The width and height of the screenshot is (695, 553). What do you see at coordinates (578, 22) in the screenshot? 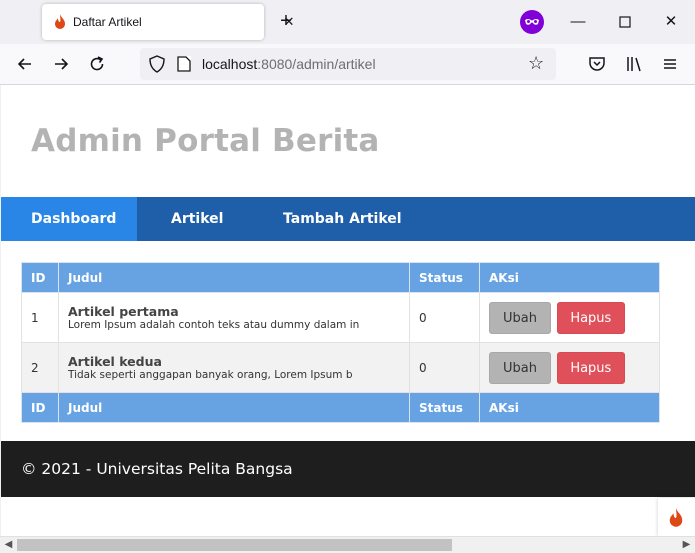
I see `minimize-icon: —` at bounding box center [578, 22].